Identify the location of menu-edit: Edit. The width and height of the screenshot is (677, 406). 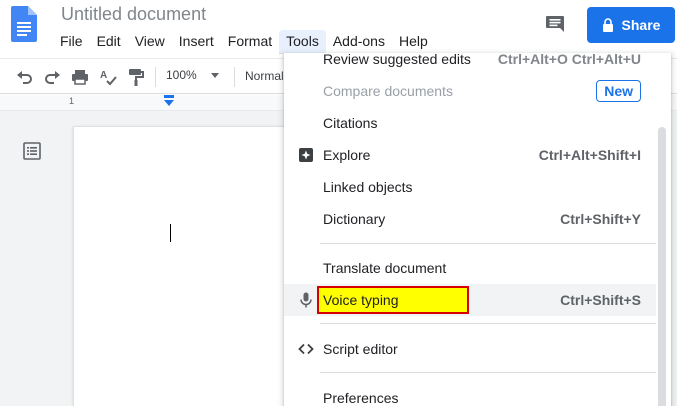
(109, 42).